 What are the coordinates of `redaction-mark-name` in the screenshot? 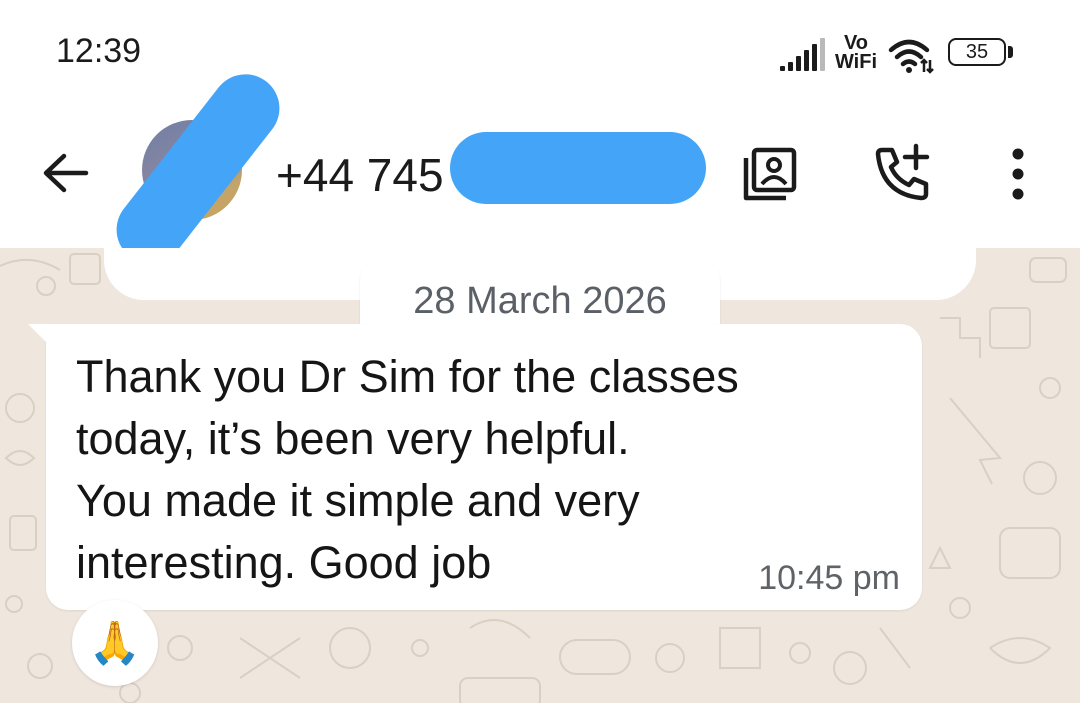 It's located at (578, 168).